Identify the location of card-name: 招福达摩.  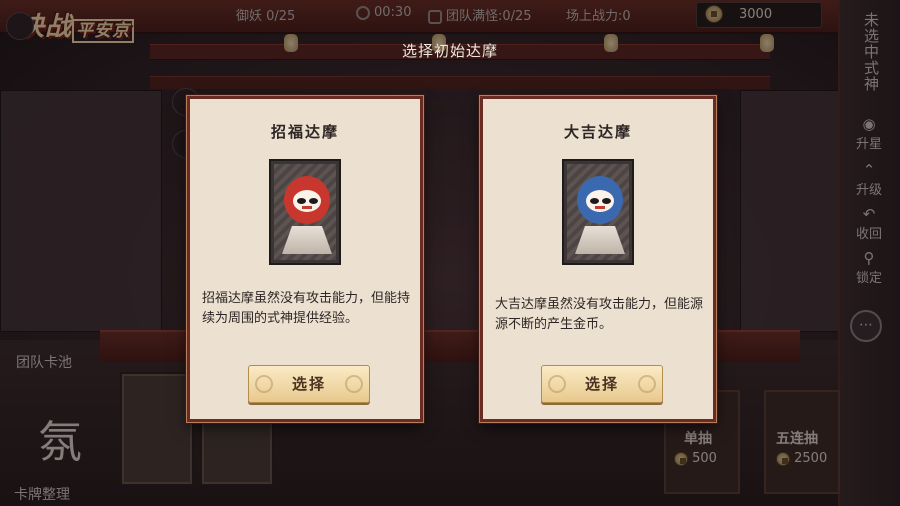
(304, 132).